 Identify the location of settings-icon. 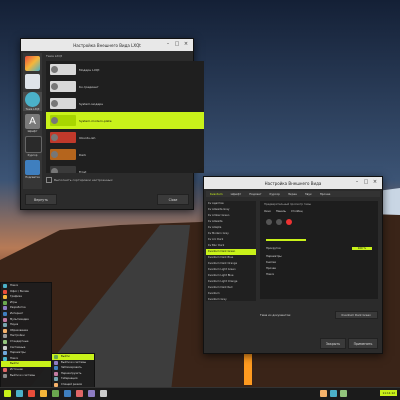
(55, 393).